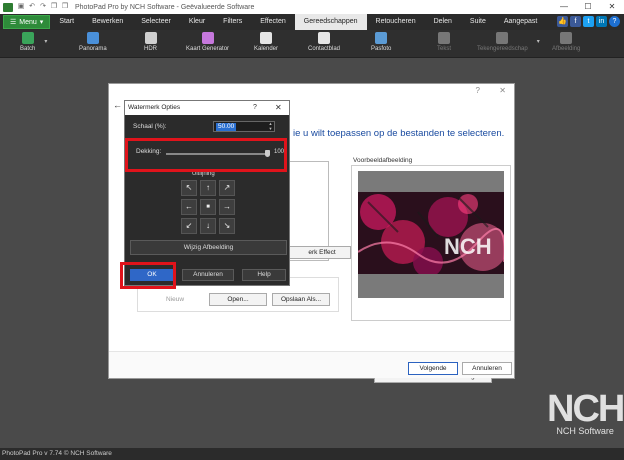 Image resolution: width=624 pixels, height=460 pixels. Describe the element at coordinates (320, 252) in the screenshot. I see `add-effect-button: erk Effect` at that location.